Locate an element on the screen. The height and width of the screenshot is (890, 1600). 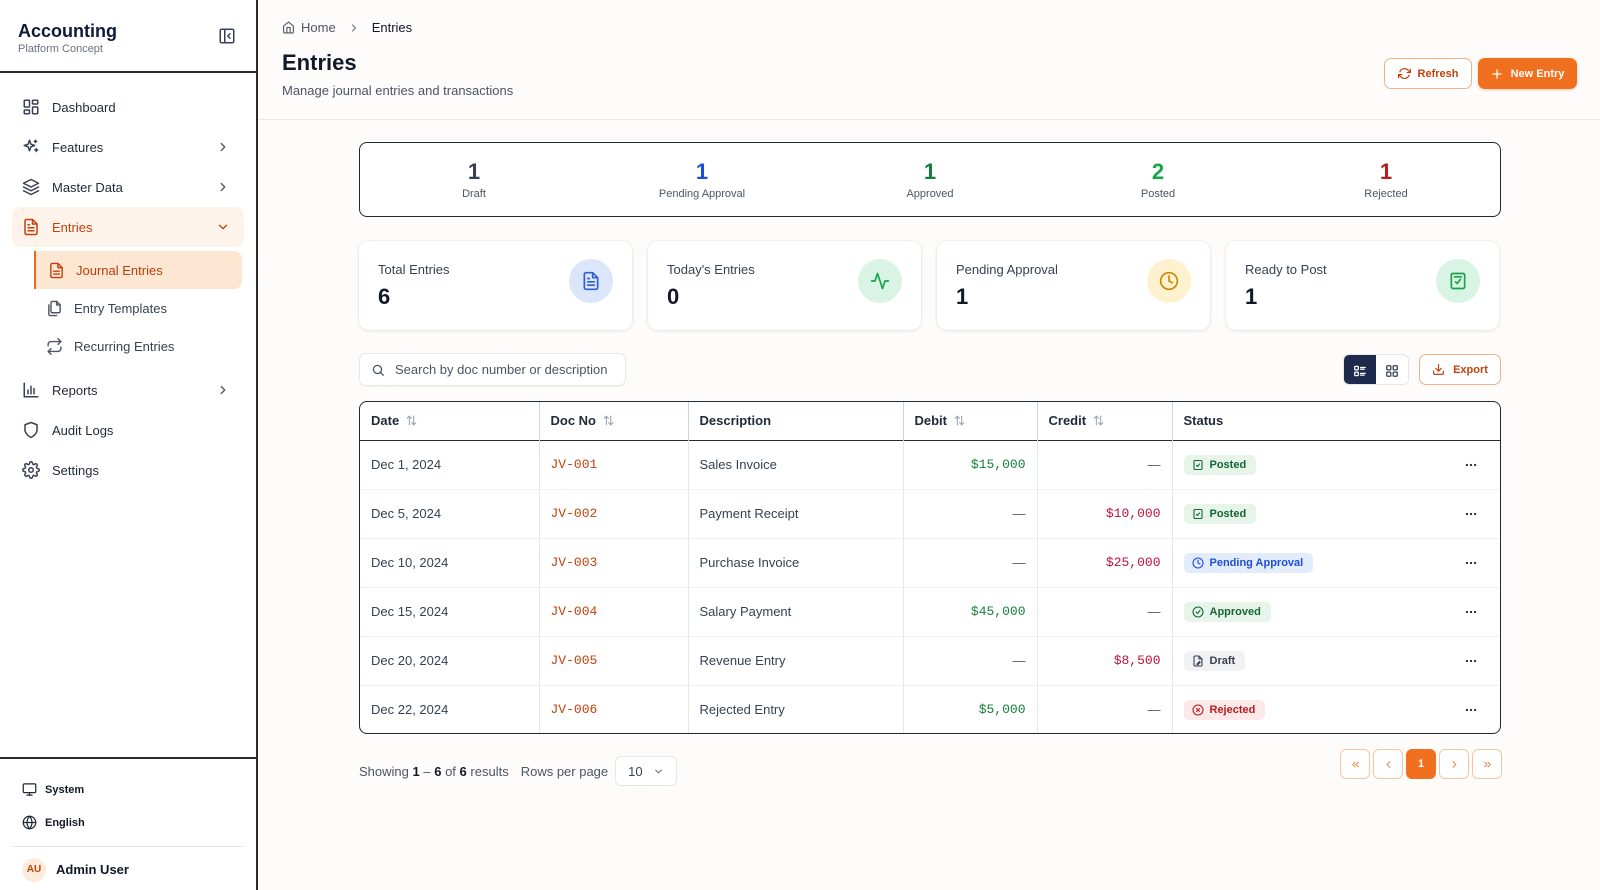
sidebar-item-dashboard: Dashboard is located at coordinates (128, 107).